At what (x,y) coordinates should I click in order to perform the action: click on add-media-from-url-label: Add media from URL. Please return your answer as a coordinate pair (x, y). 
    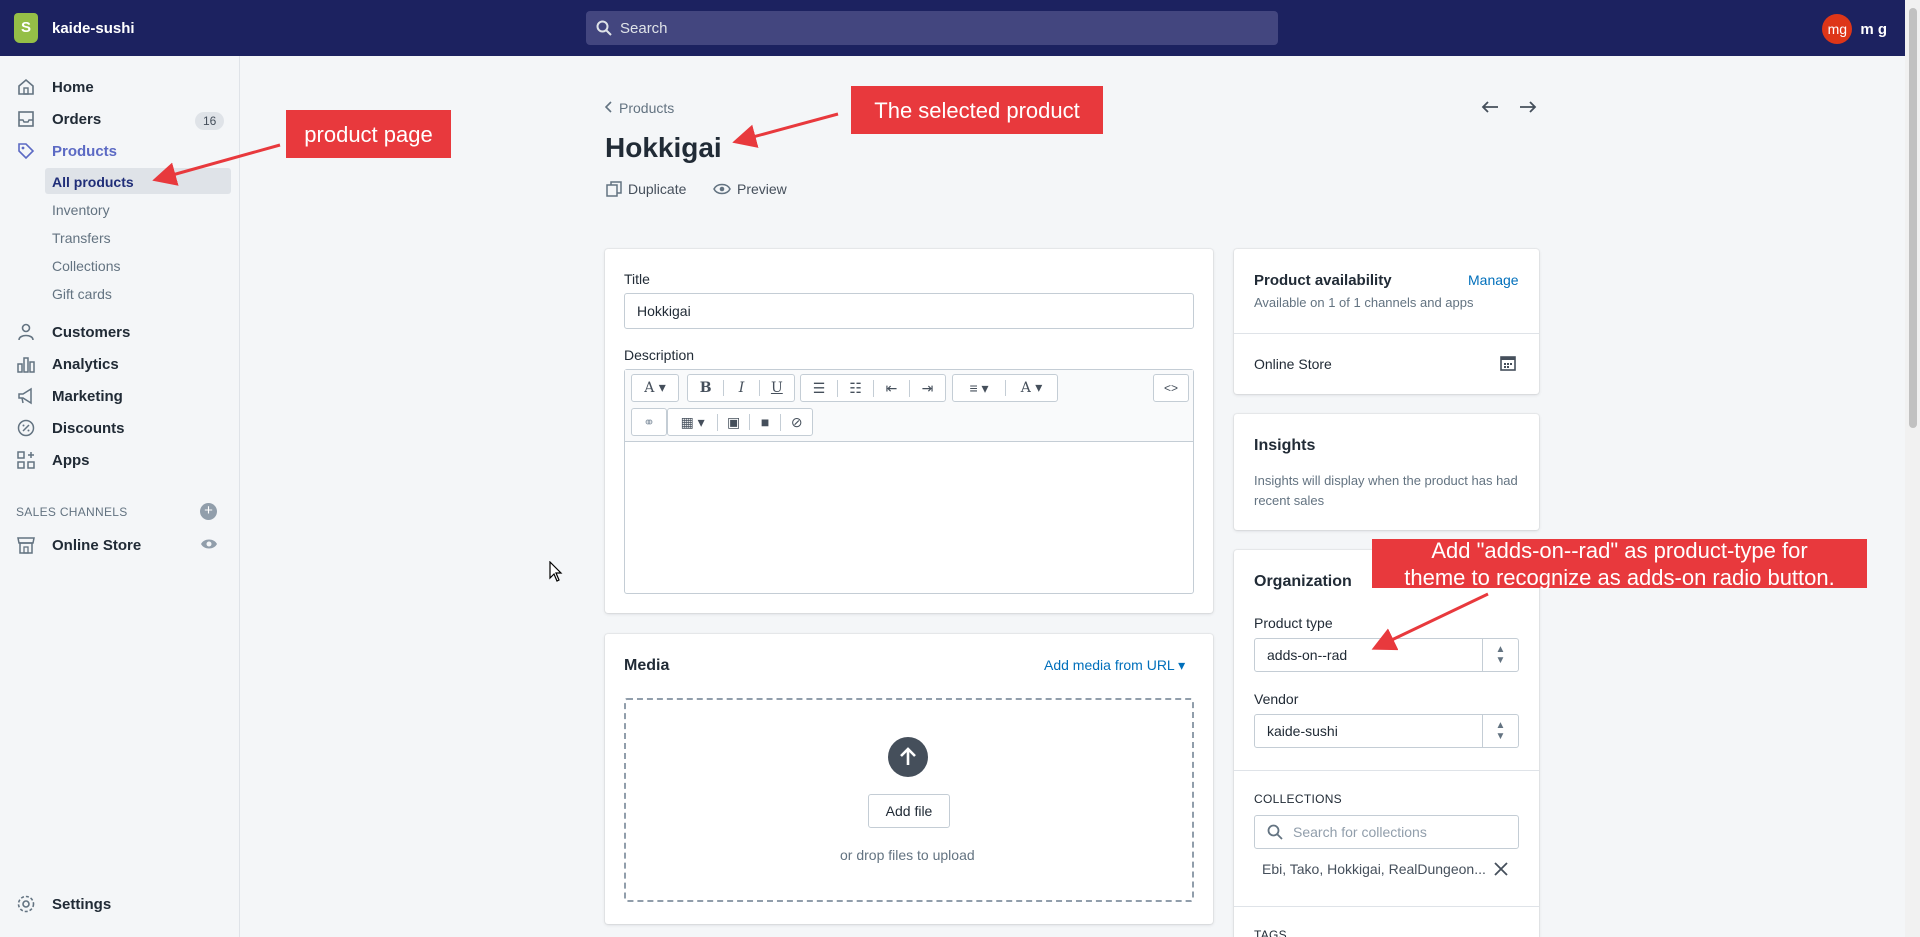
    Looking at the image, I should click on (1109, 665).